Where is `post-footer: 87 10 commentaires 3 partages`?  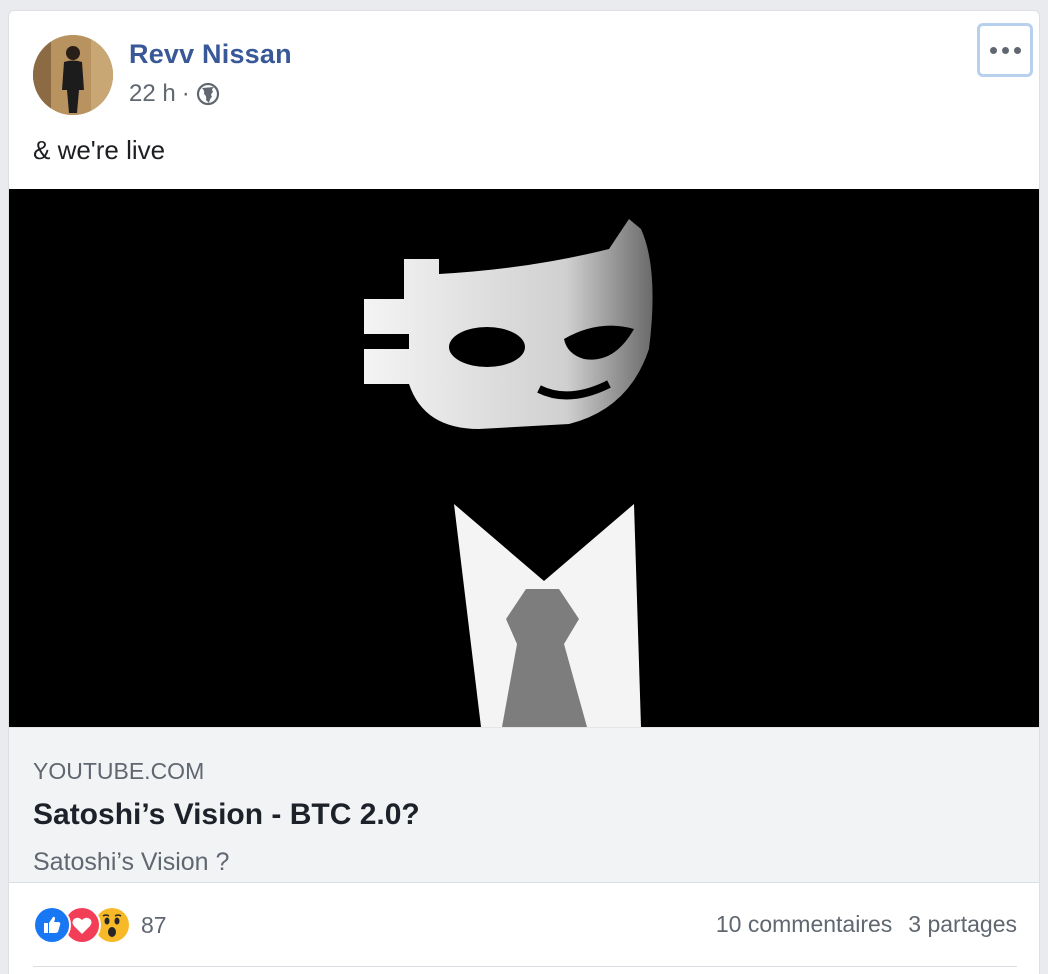 post-footer: 87 10 commentaires 3 partages is located at coordinates (524, 928).